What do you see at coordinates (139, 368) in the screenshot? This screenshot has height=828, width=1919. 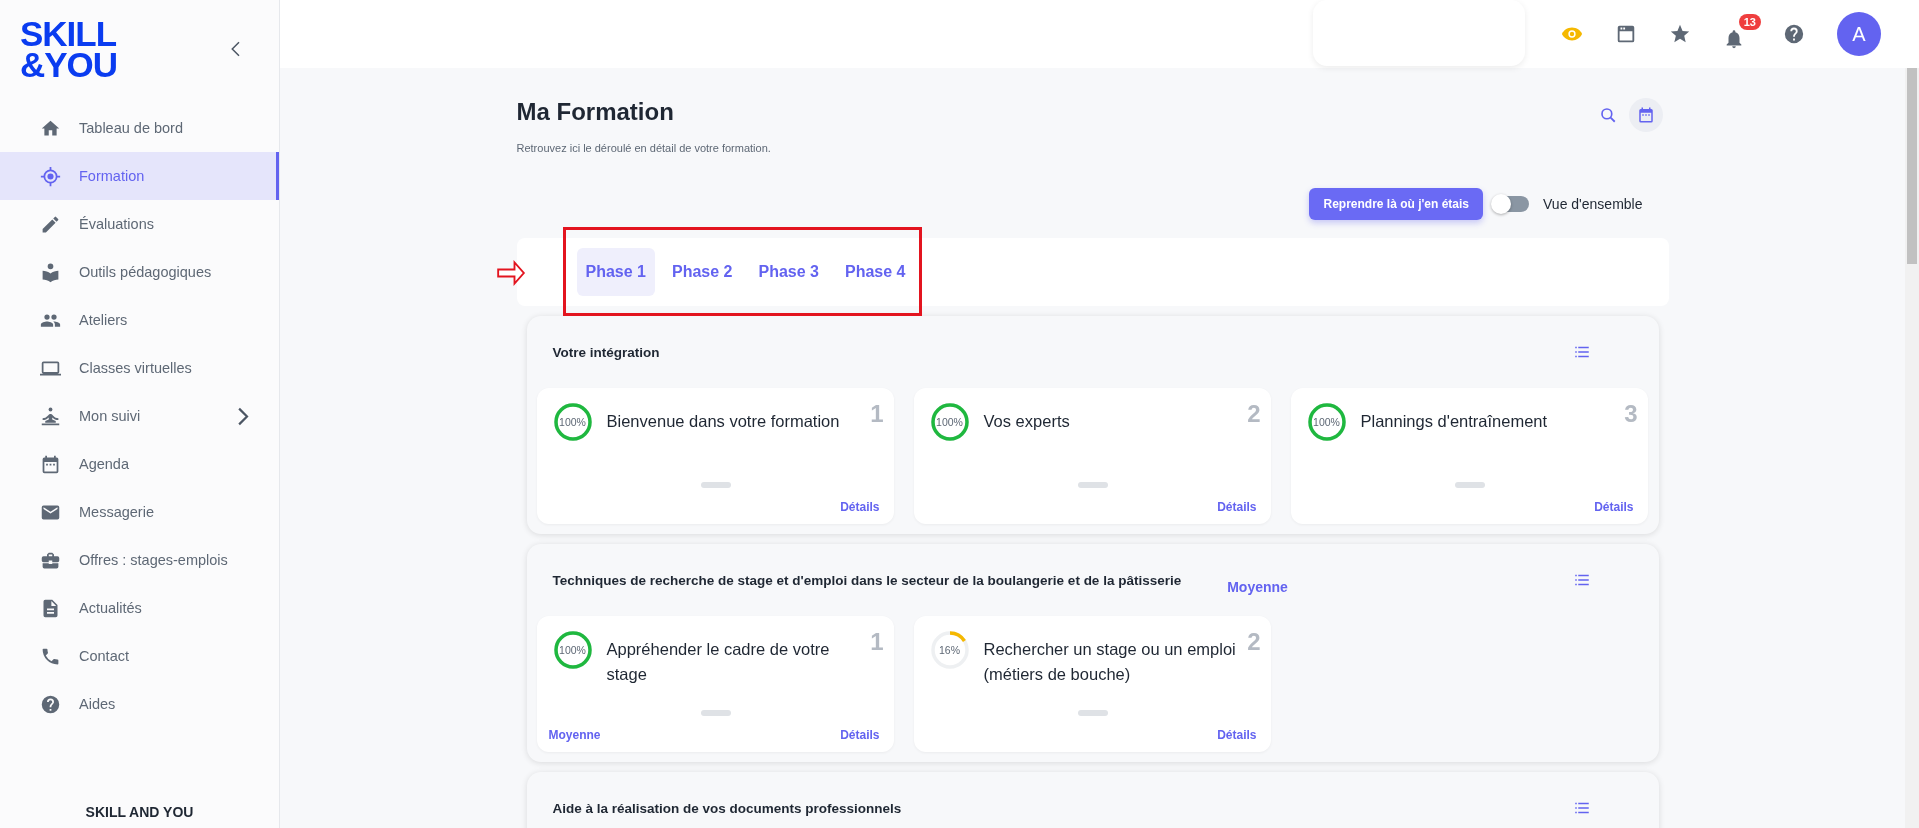 I see `sidebar-item: Classes virtuelles` at bounding box center [139, 368].